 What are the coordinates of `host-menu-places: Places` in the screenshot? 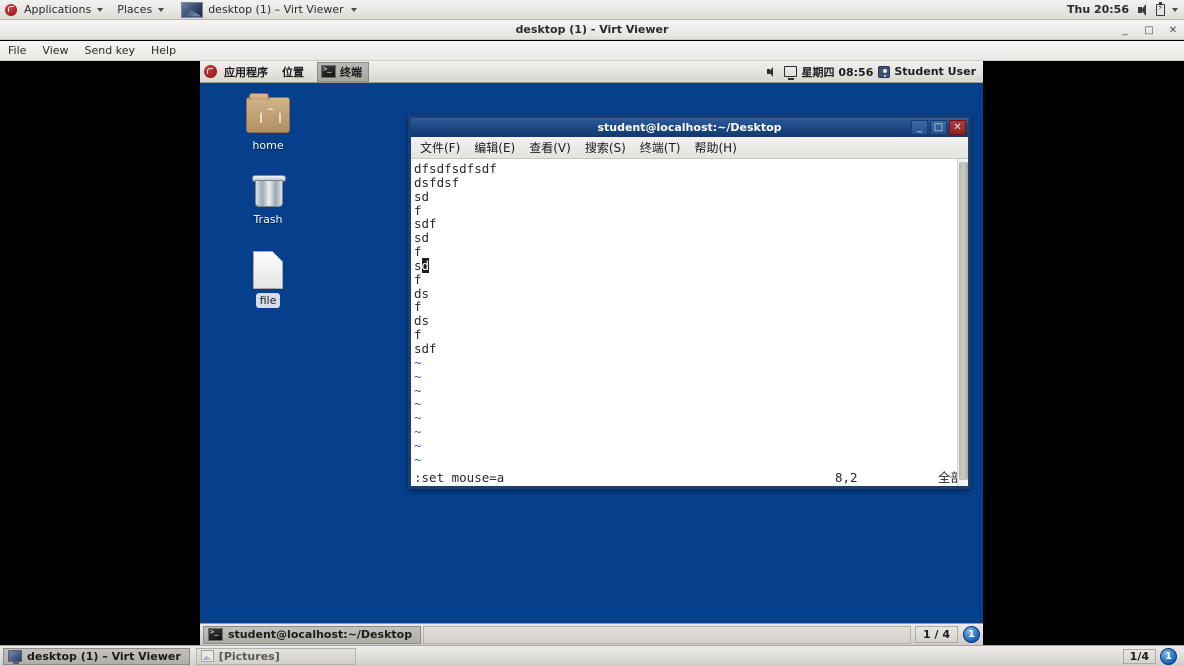 It's located at (140, 10).